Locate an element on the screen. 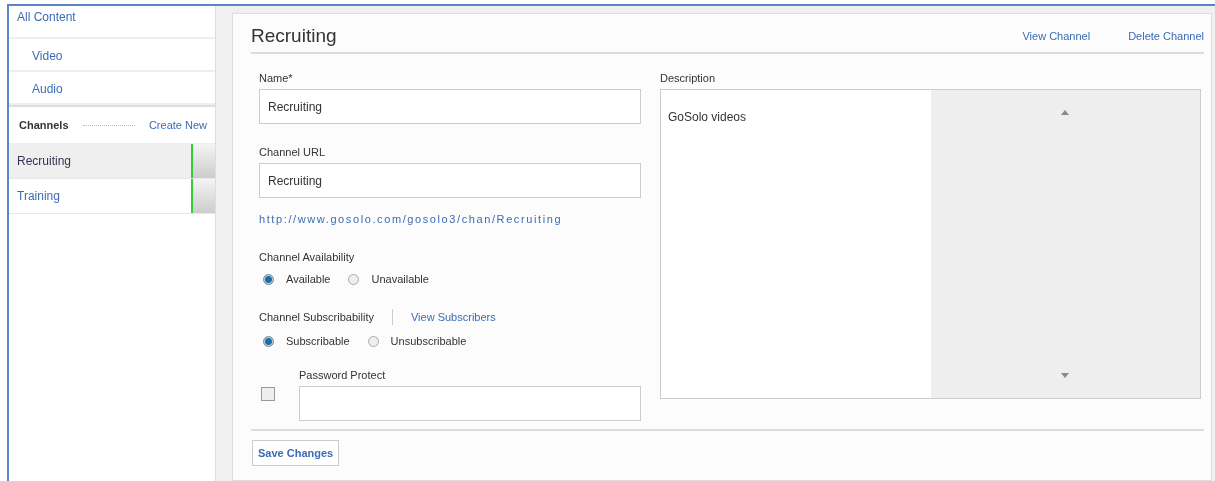 This screenshot has width=1215, height=481. create-new-link: Create New is located at coordinates (177, 125).